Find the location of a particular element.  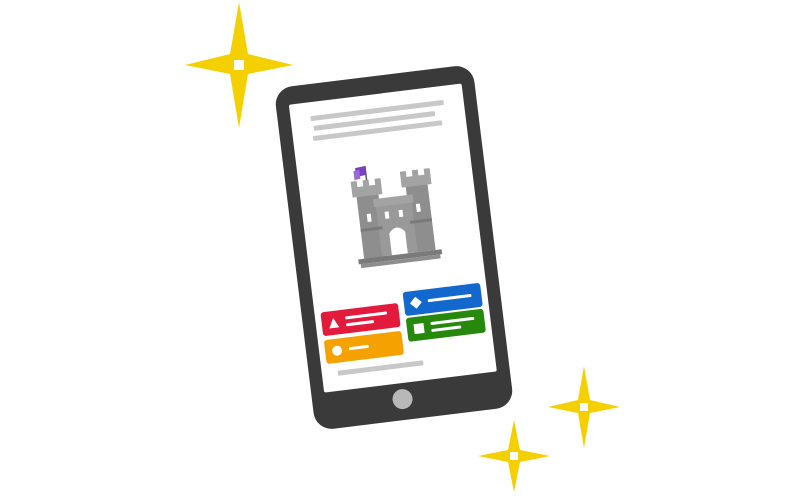

home-button is located at coordinates (402, 399).